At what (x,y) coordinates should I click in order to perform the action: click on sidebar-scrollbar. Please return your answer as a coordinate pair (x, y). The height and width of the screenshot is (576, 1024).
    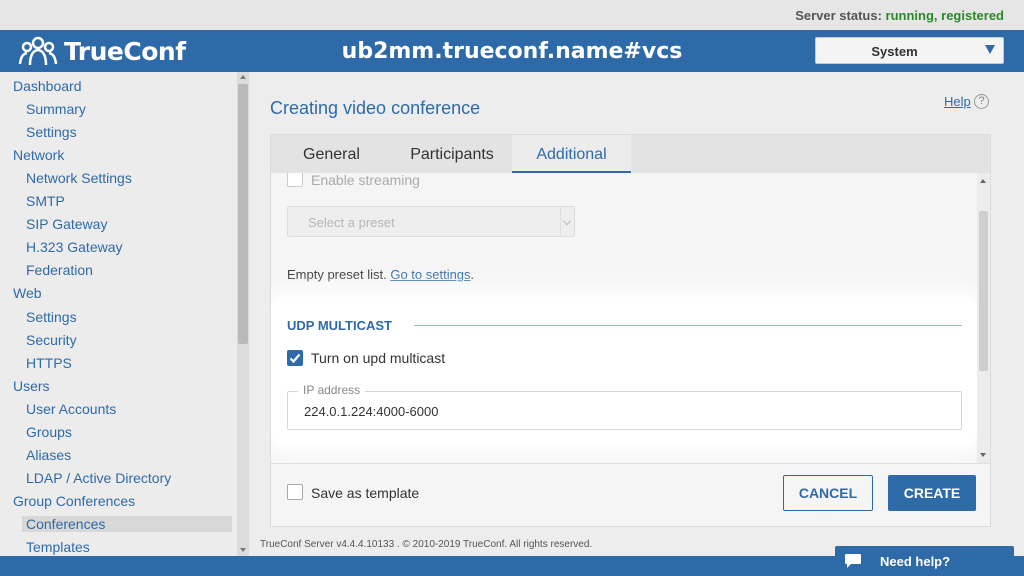
    Looking at the image, I should click on (243, 314).